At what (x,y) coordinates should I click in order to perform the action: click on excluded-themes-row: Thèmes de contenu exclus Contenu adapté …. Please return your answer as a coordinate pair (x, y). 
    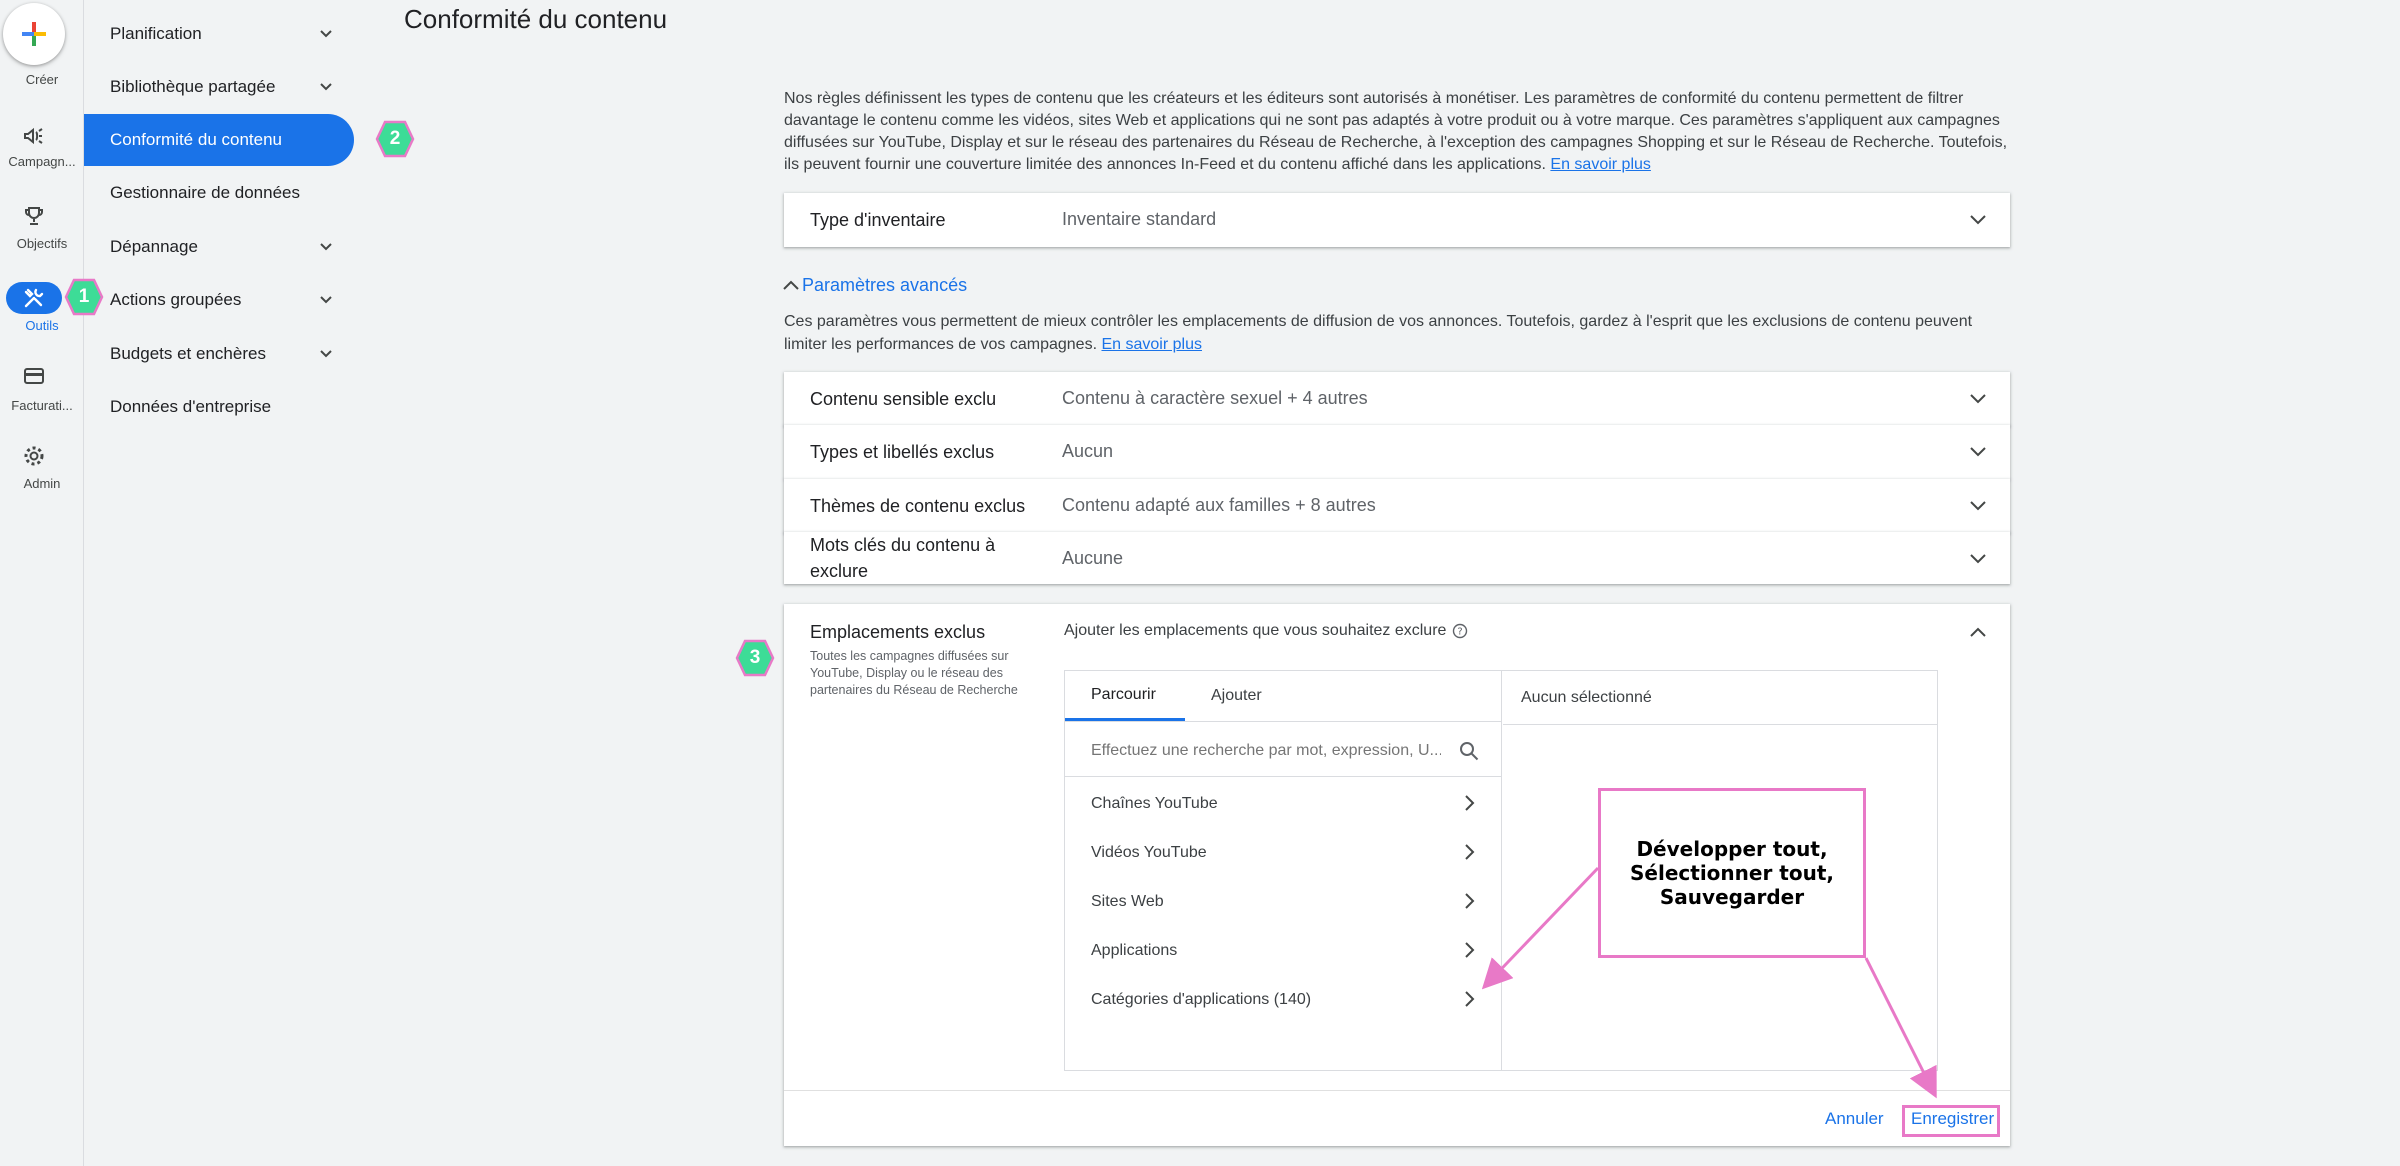
    Looking at the image, I should click on (1397, 506).